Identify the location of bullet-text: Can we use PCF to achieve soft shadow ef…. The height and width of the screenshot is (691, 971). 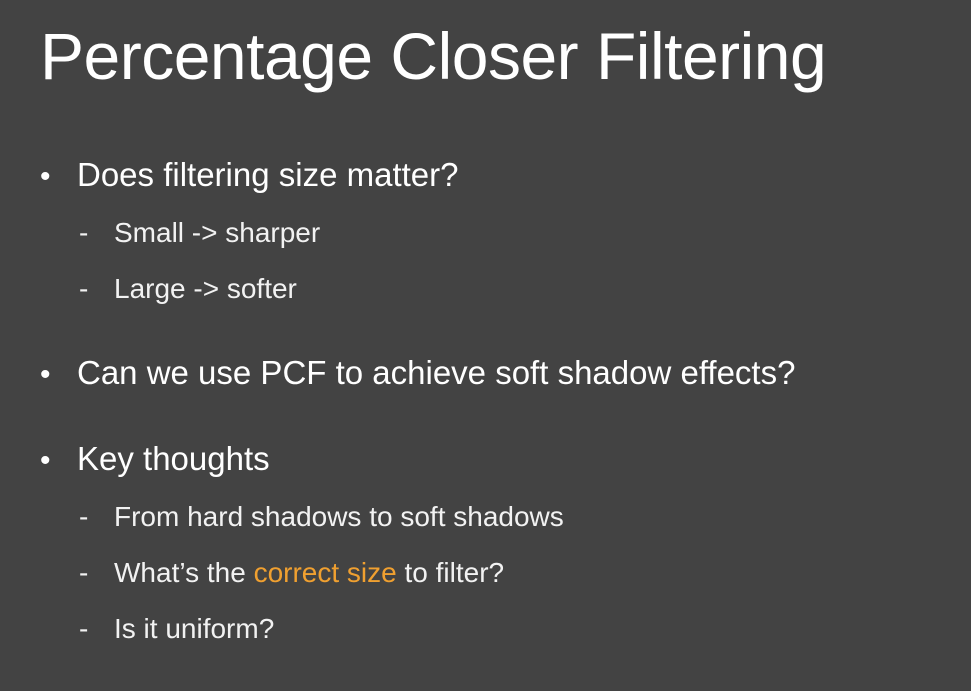
(436, 372).